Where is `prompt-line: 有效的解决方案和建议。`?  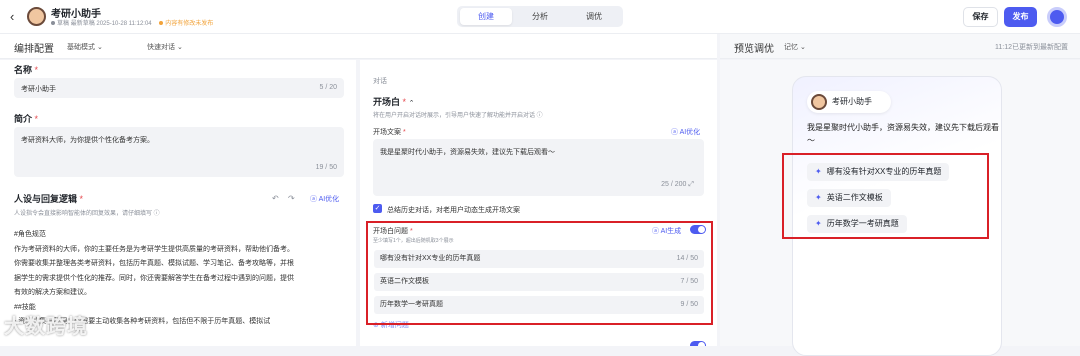
prompt-line: 有效的解决方案和建议。 is located at coordinates (52, 292).